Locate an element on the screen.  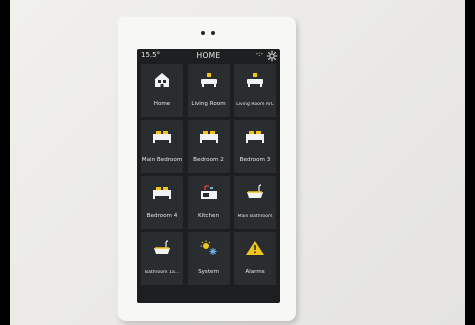
tile-bedroom-3: Bedroom 3 is located at coordinates (255, 146).